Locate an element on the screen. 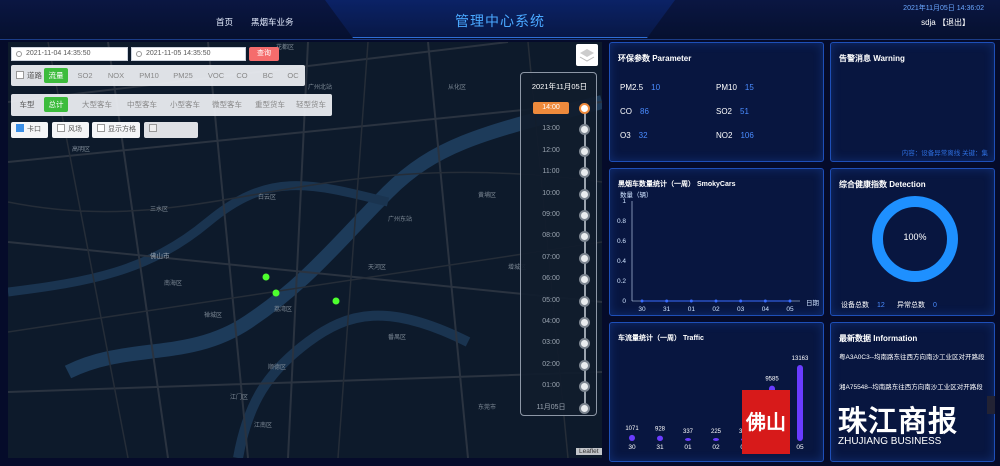  timeline-row: 01:00 is located at coordinates (559, 386).